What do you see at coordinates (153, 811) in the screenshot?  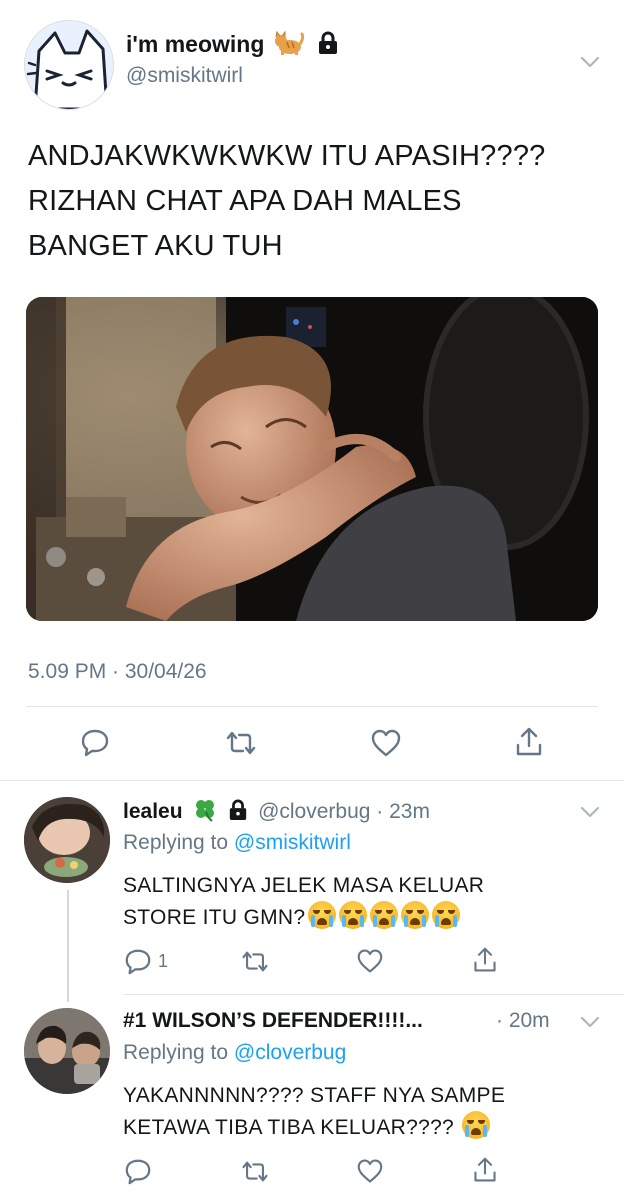 I see `reply-display-name: lealeu` at bounding box center [153, 811].